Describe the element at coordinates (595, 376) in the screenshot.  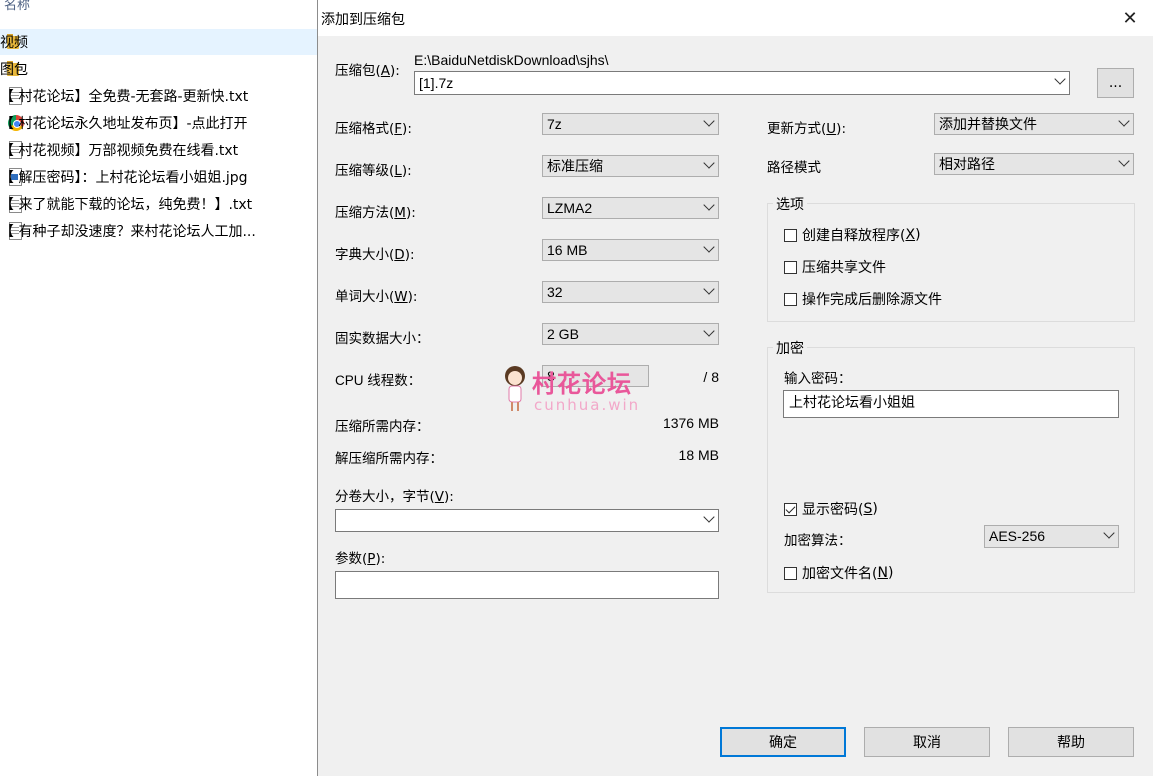
I see `cpu-threads-select: 8` at that location.